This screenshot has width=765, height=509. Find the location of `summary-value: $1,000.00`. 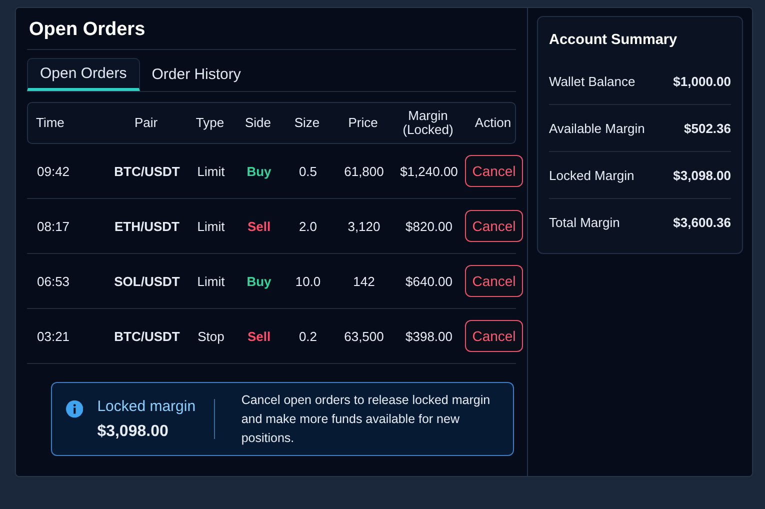

summary-value: $1,000.00 is located at coordinates (702, 81).